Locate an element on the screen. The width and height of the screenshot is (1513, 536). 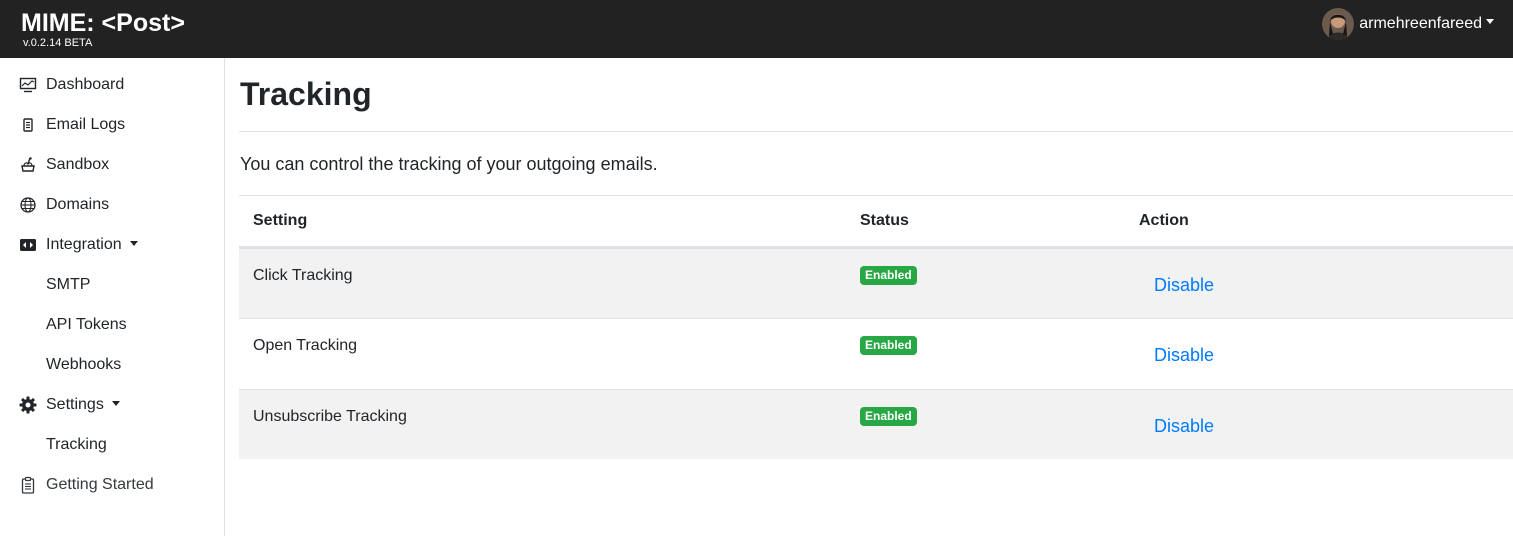
divider is located at coordinates (876, 131).